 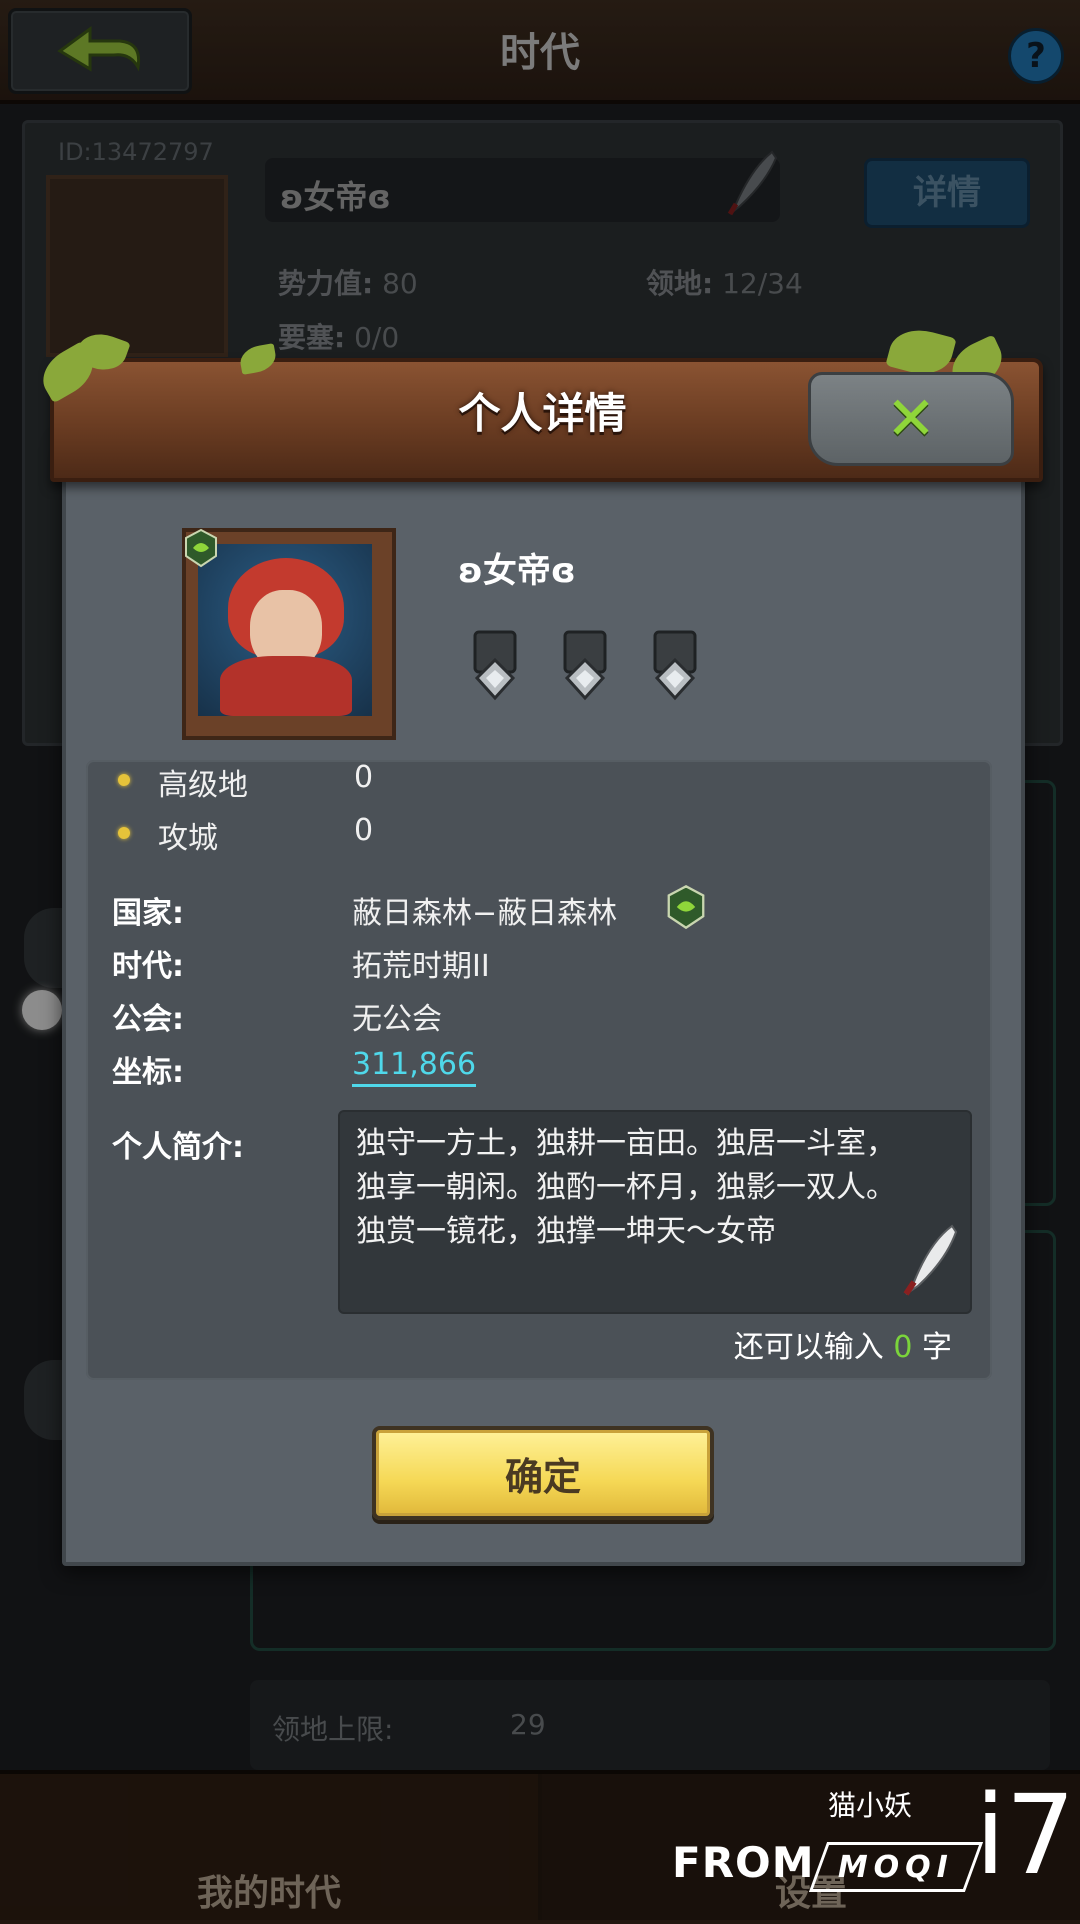 What do you see at coordinates (148, 966) in the screenshot?
I see `era-label: 时代:` at bounding box center [148, 966].